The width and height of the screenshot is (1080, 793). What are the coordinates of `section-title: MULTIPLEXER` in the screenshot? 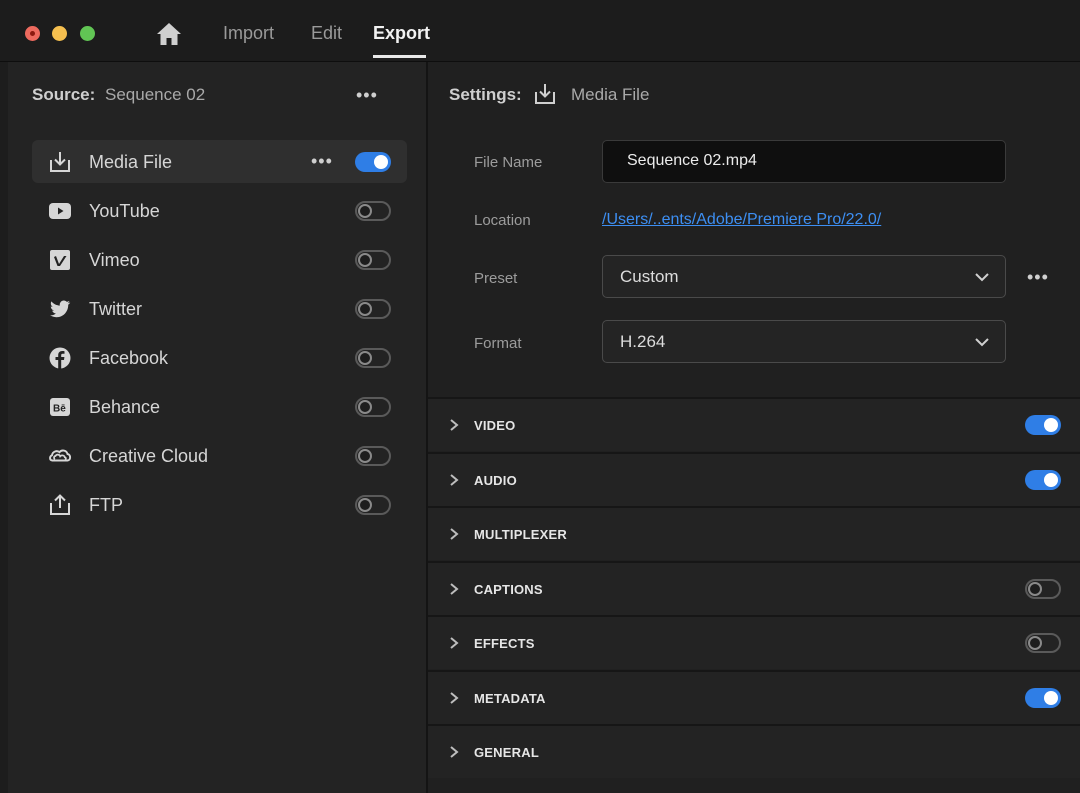 It's located at (520, 534).